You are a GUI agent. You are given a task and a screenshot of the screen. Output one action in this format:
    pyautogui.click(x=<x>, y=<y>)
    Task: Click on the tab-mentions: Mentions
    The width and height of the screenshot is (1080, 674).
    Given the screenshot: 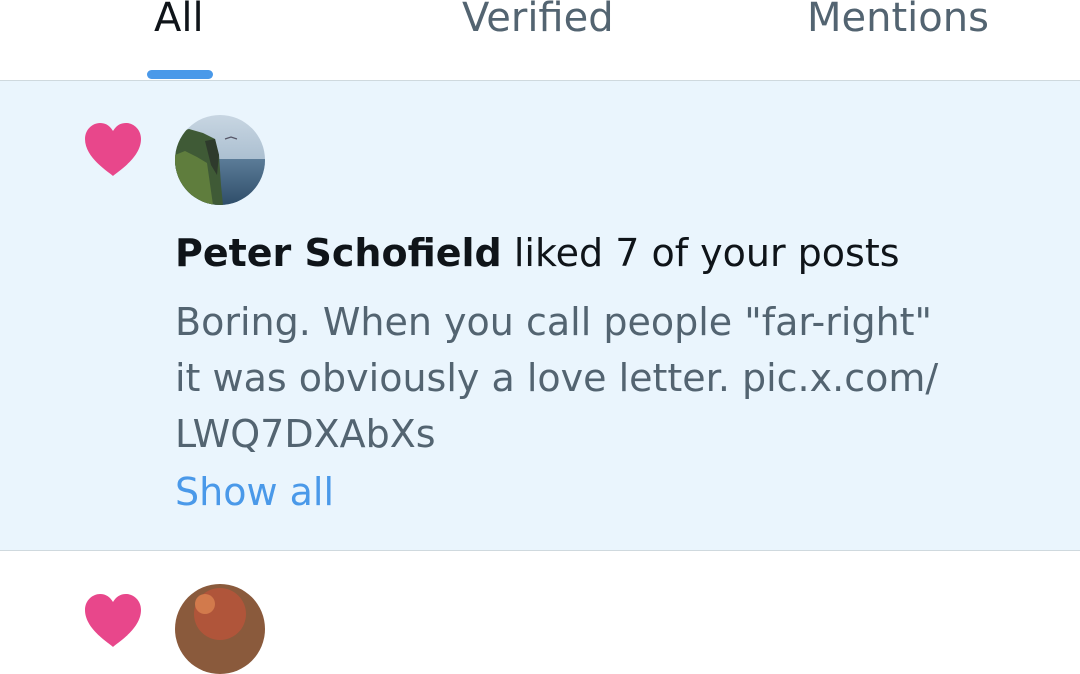 What is the action you would take?
    pyautogui.click(x=898, y=24)
    